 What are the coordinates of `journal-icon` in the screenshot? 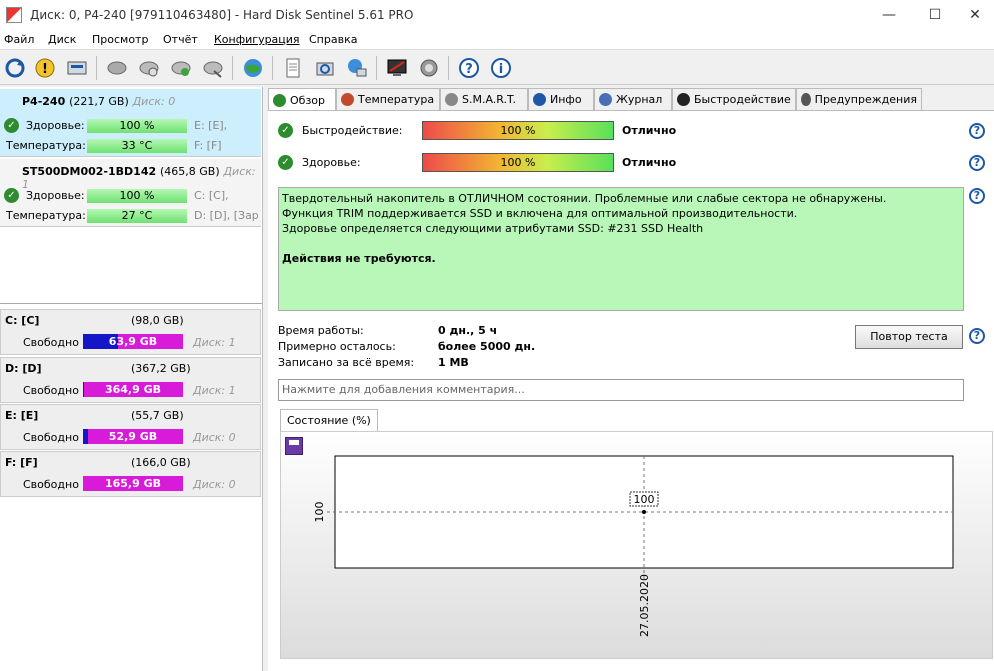 It's located at (605, 99).